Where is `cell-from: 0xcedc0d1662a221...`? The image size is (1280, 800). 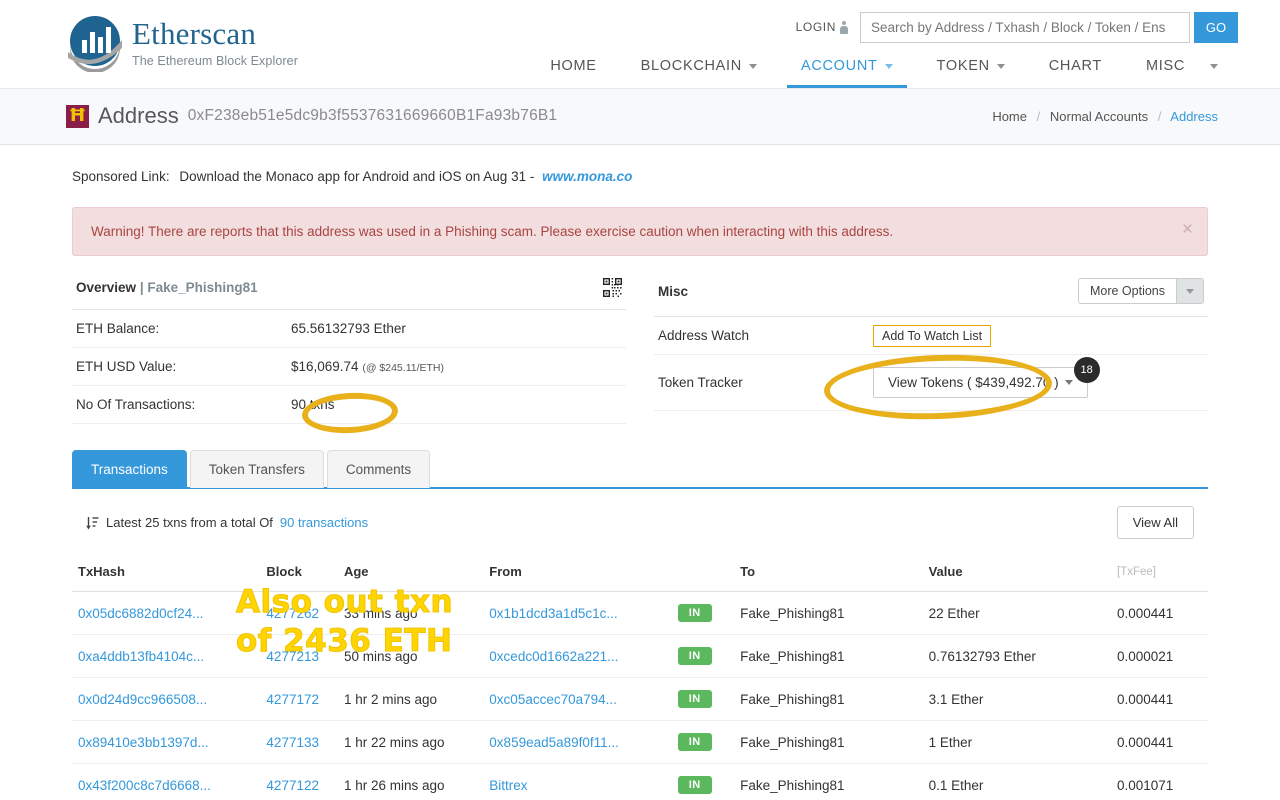
cell-from: 0xcedc0d1662a221... is located at coordinates (553, 656).